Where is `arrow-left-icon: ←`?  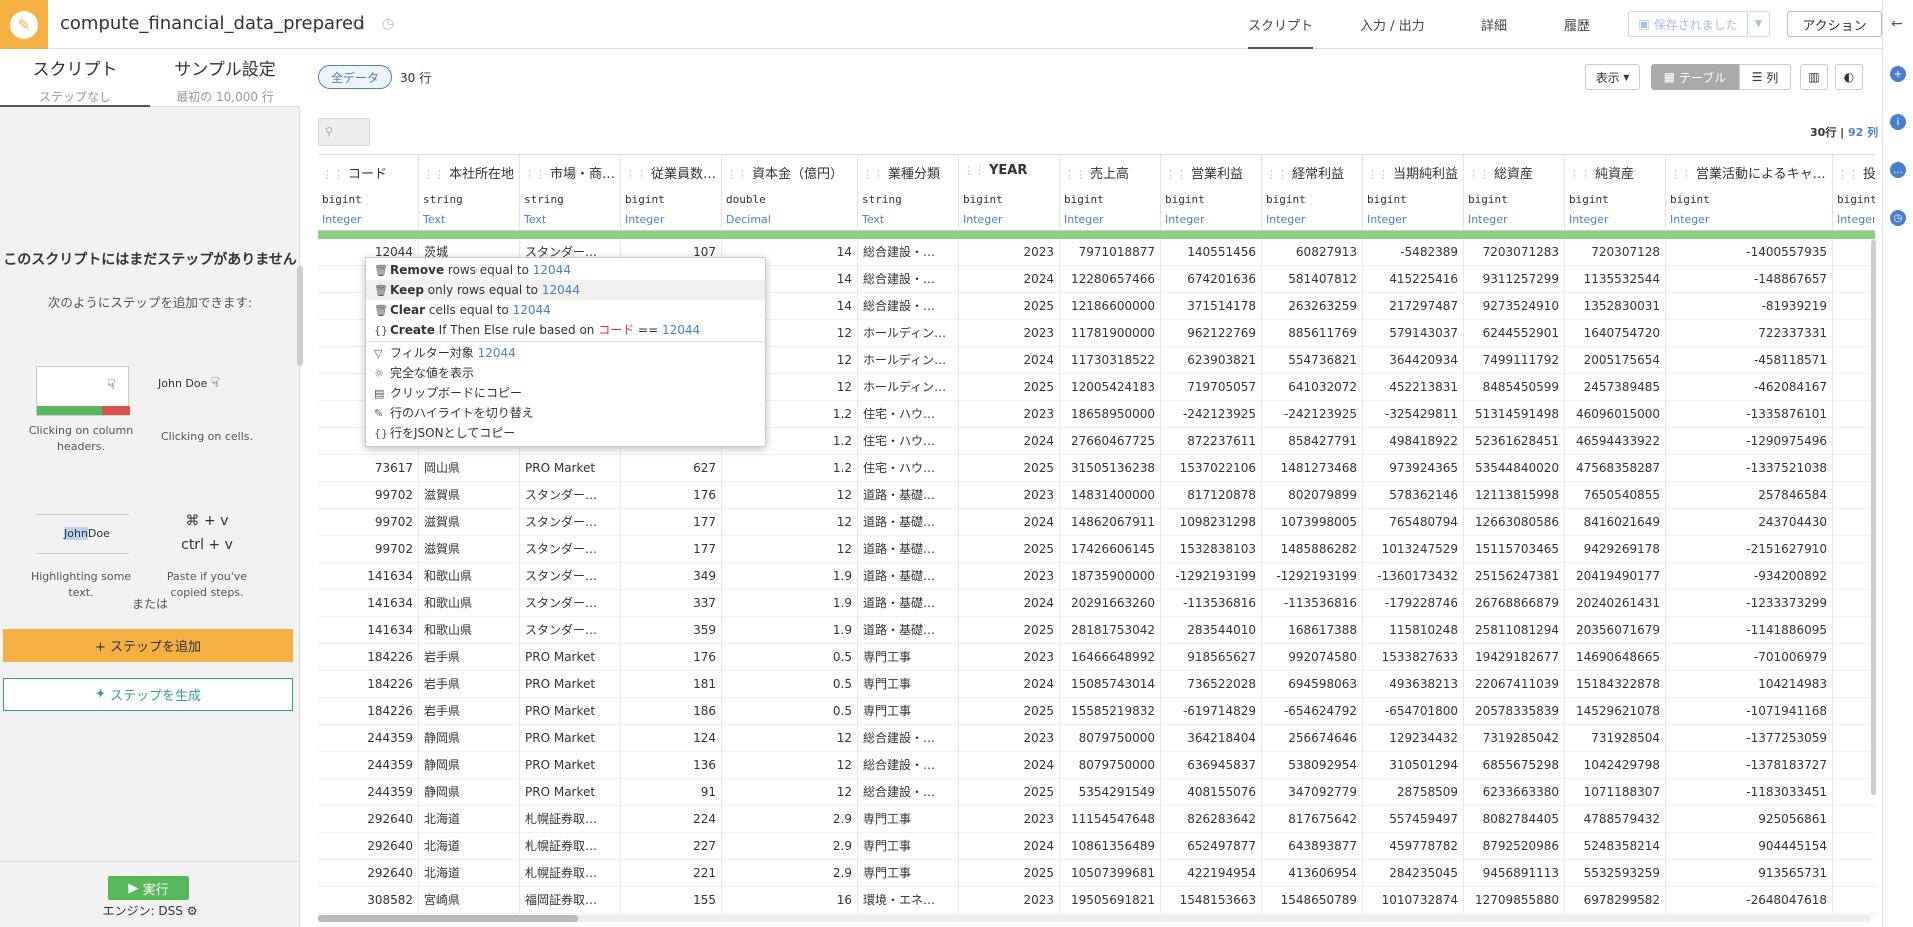
arrow-left-icon: ← is located at coordinates (1897, 24).